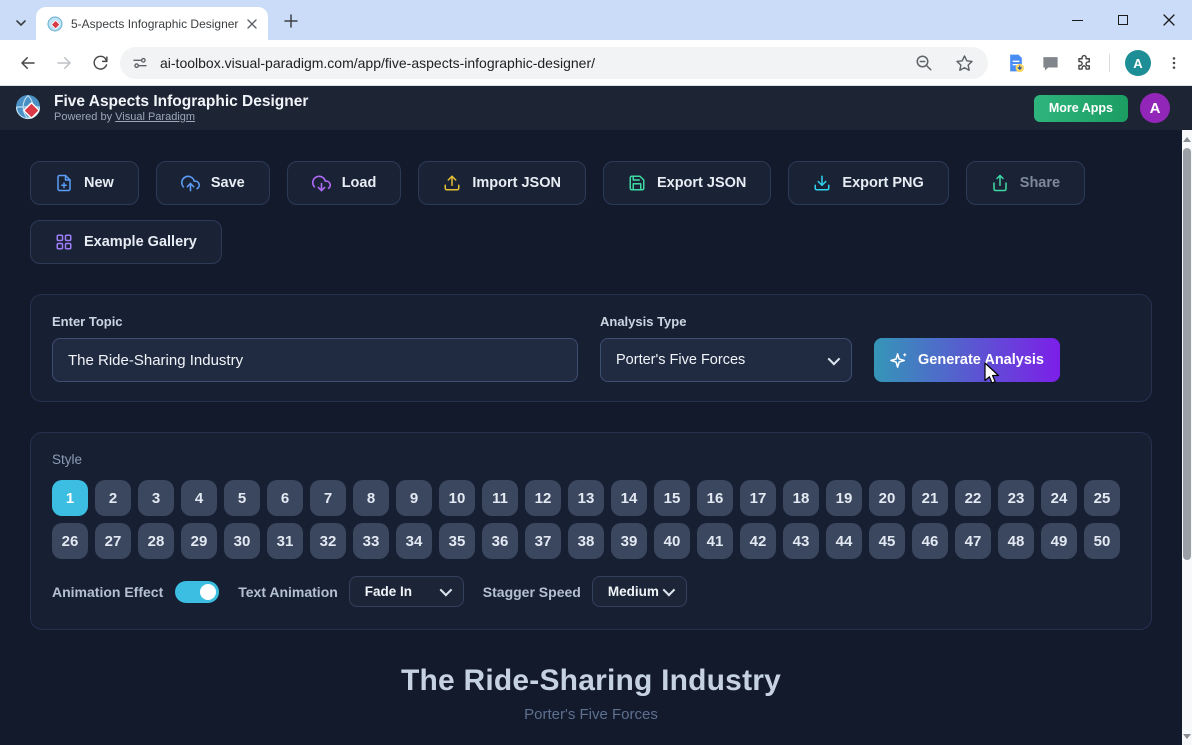 Image resolution: width=1192 pixels, height=745 pixels. What do you see at coordinates (500, 498) in the screenshot?
I see `style-option-11: 11` at bounding box center [500, 498].